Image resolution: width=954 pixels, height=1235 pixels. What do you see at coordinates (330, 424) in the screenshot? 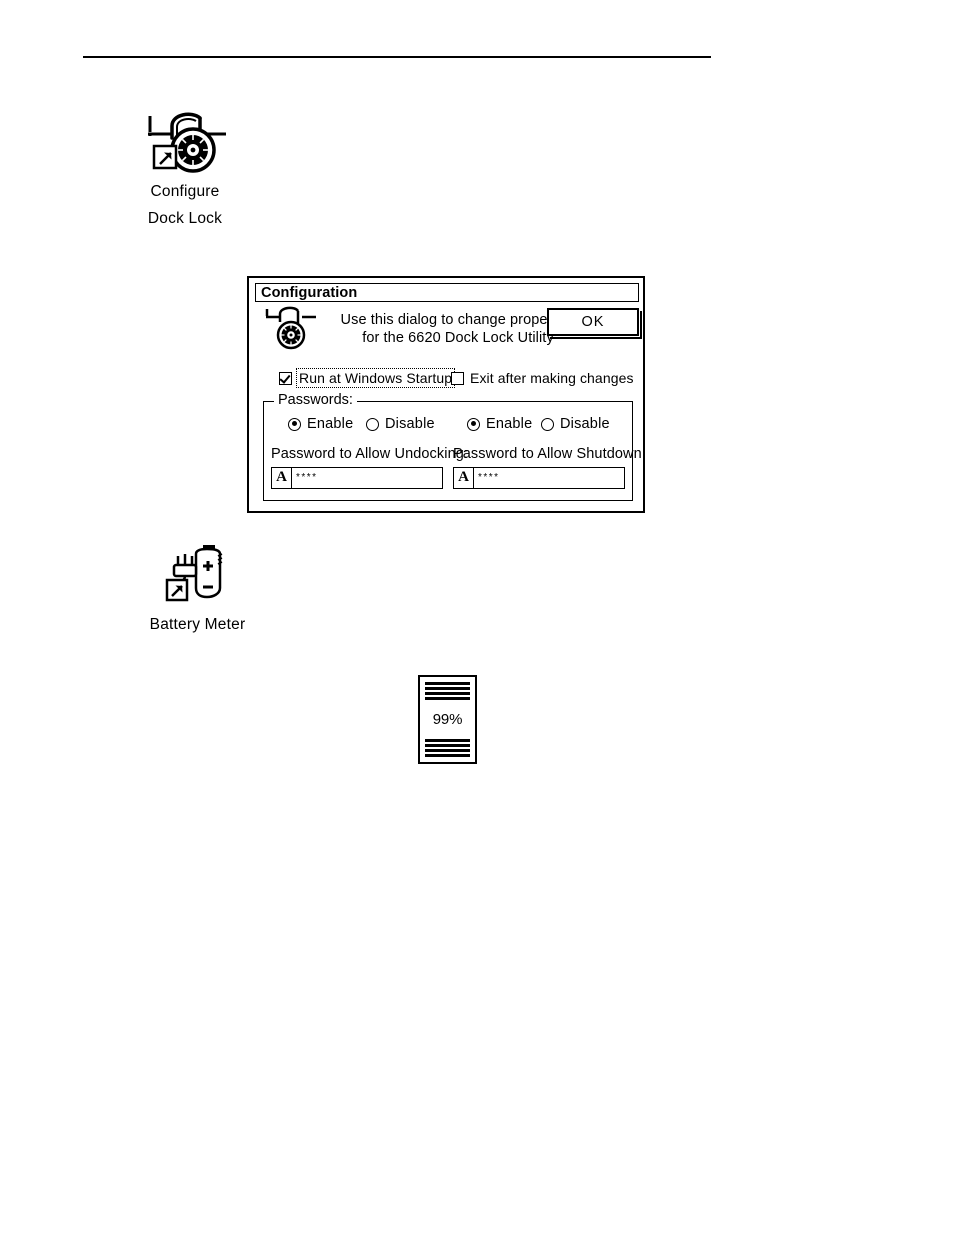
I see `radio-label-undocking-enable: Enable` at bounding box center [330, 424].